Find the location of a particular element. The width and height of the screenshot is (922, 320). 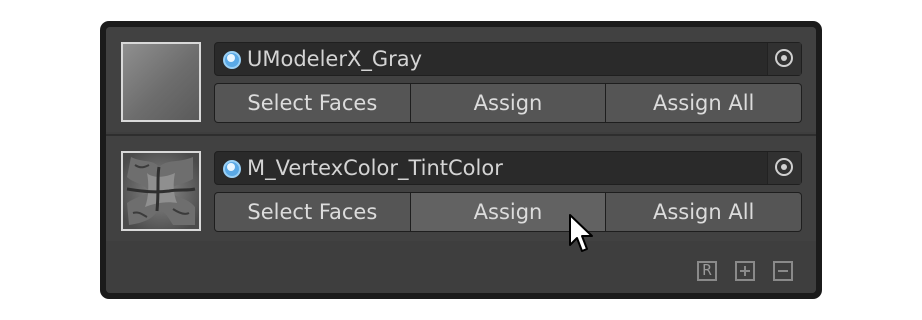

material-name: UModelerX_Gray is located at coordinates (335, 59).